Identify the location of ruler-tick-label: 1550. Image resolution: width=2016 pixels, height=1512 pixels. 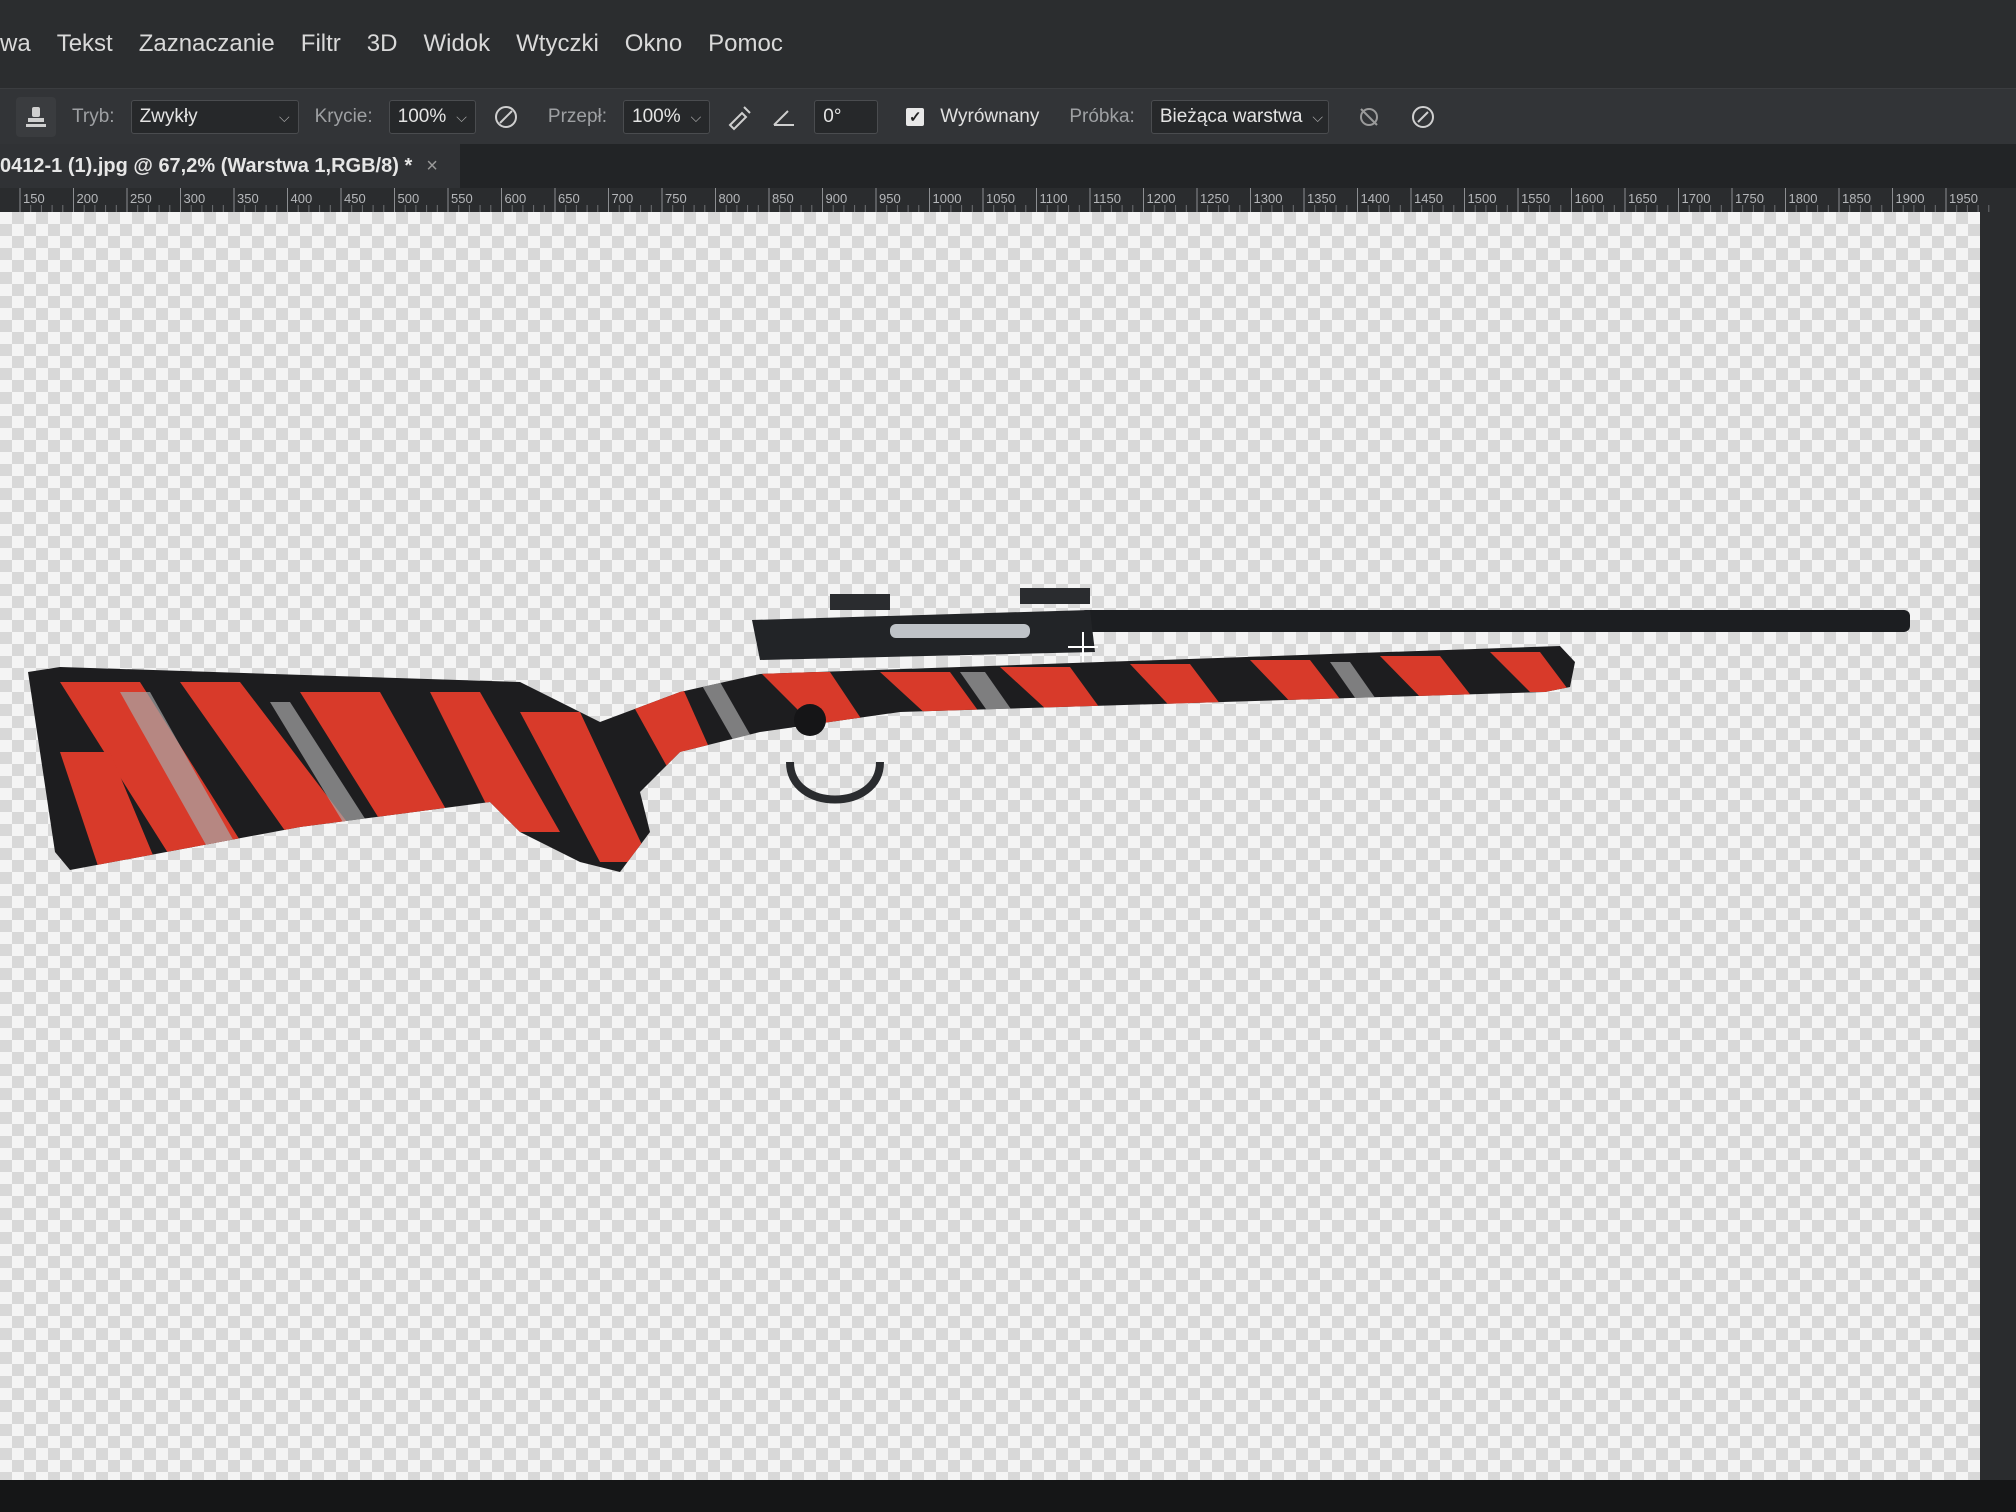
(1535, 198).